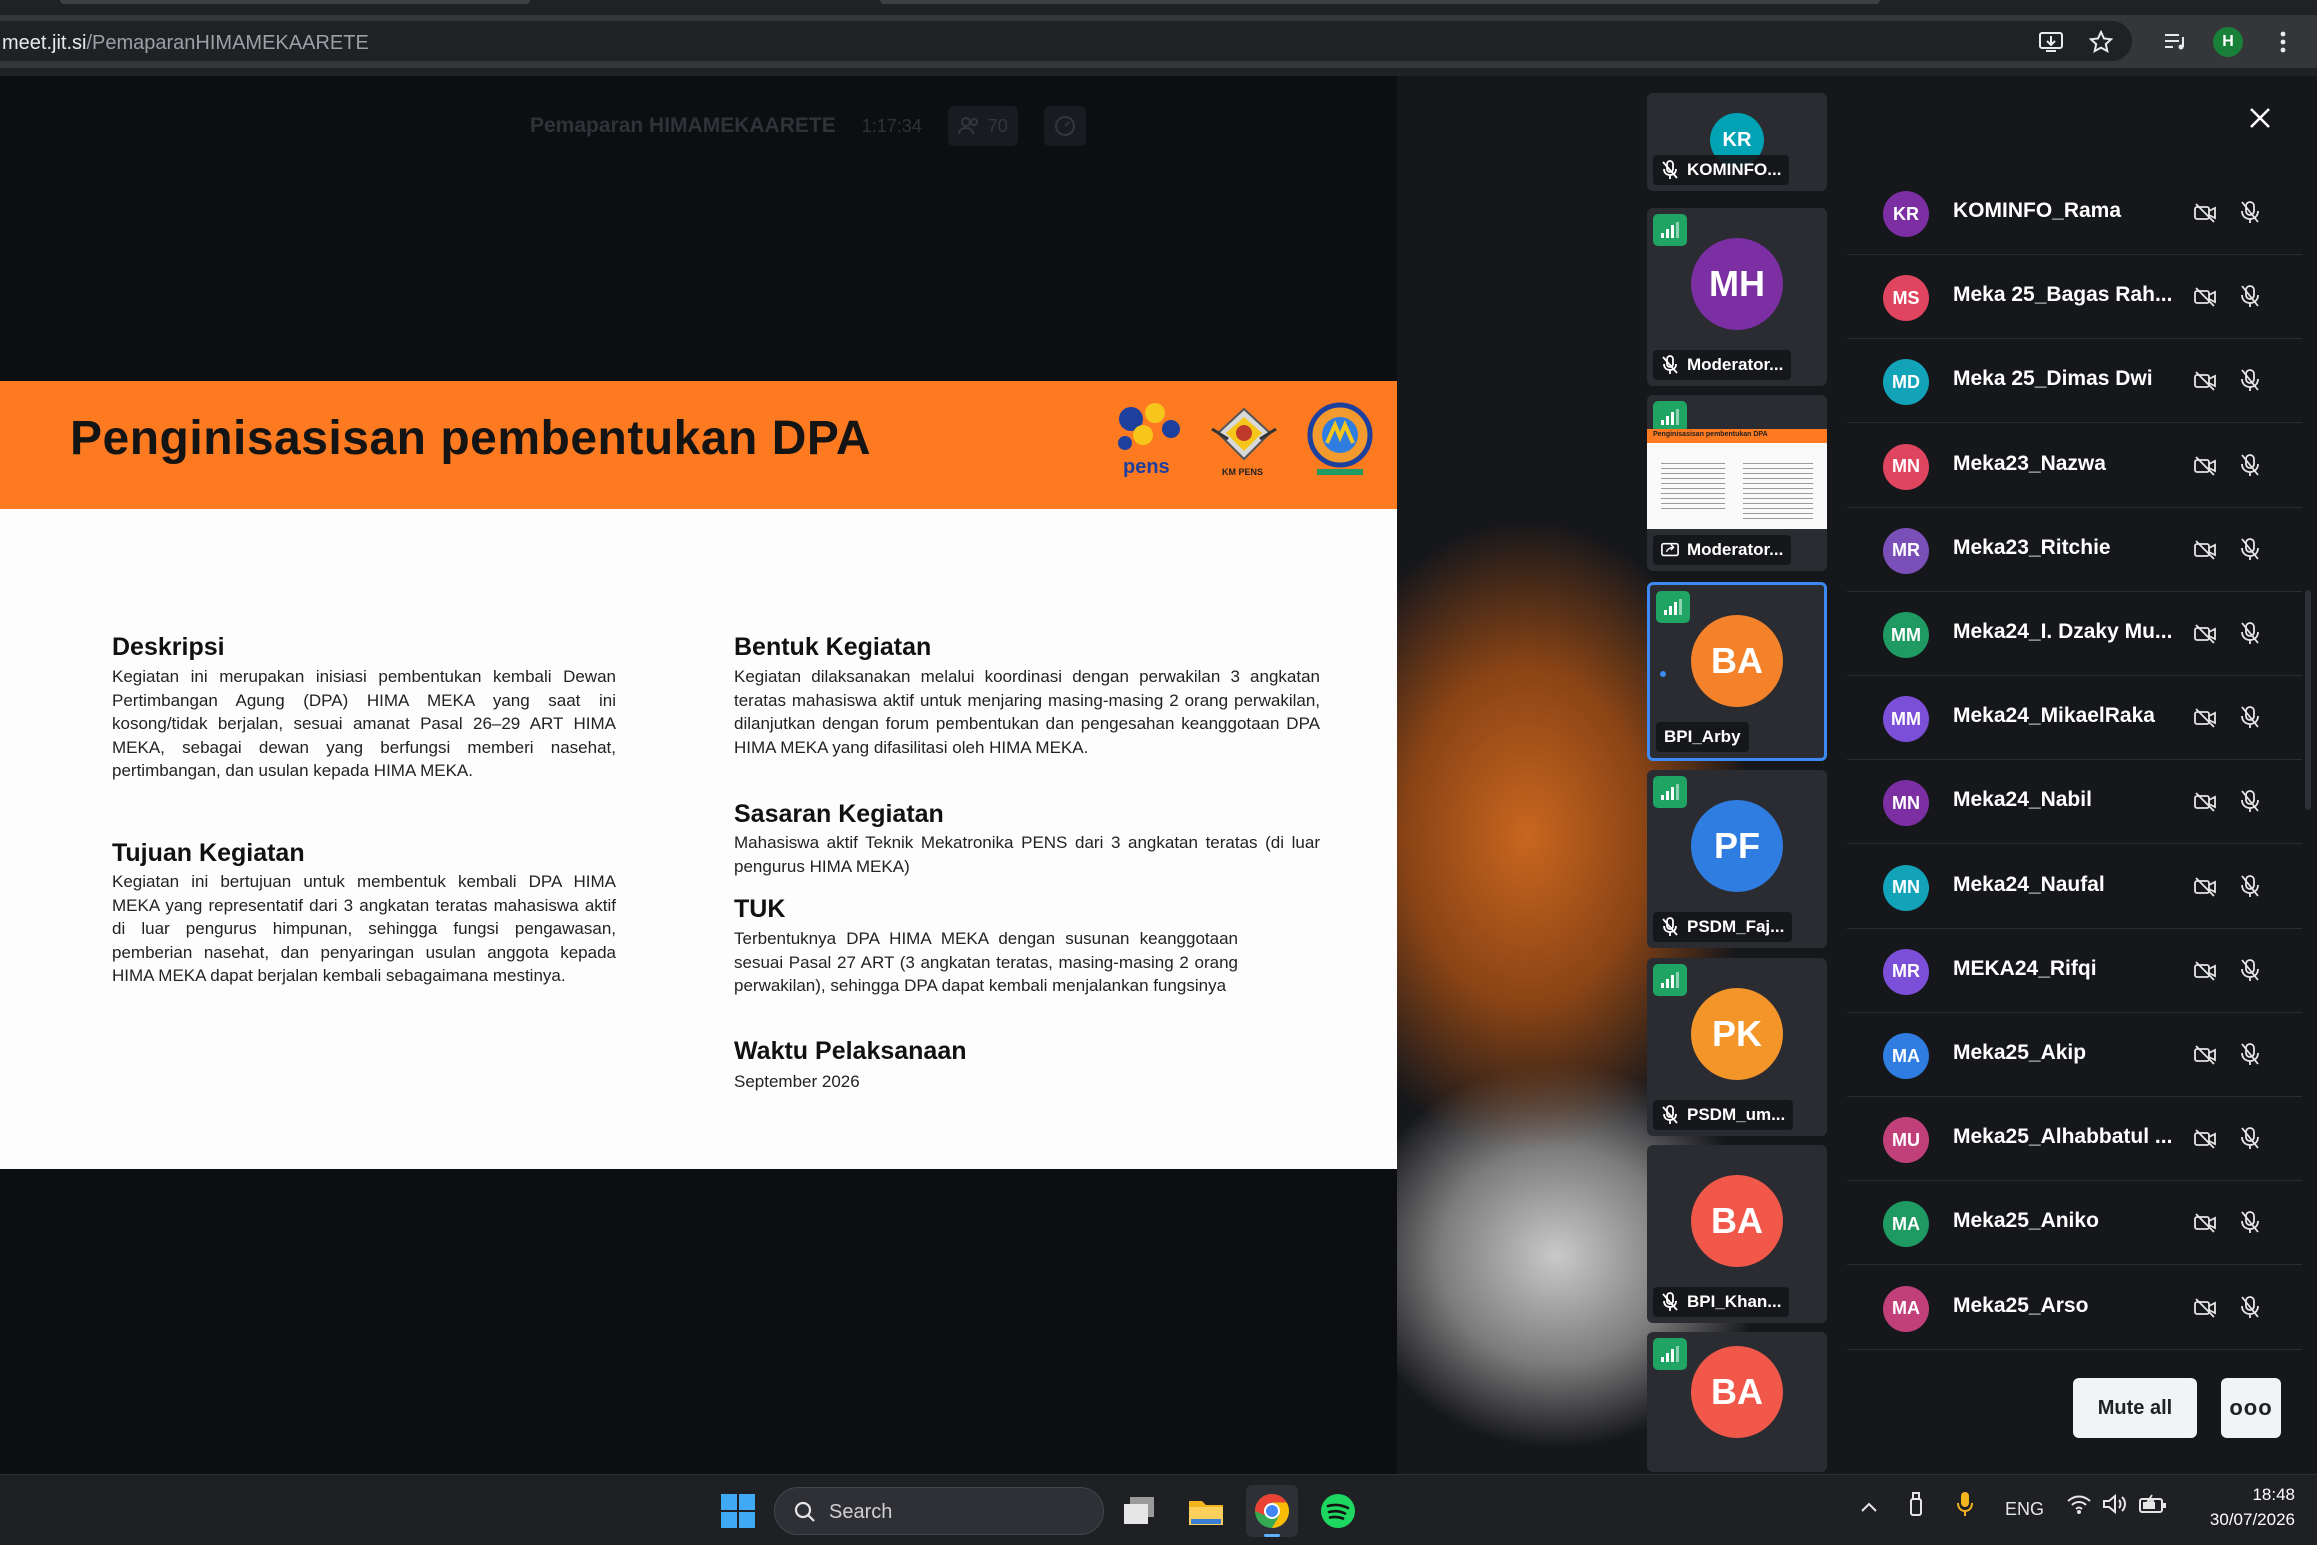 The height and width of the screenshot is (1545, 2317). What do you see at coordinates (1737, 671) in the screenshot?
I see `participant-tile: BA BPI_Arby` at bounding box center [1737, 671].